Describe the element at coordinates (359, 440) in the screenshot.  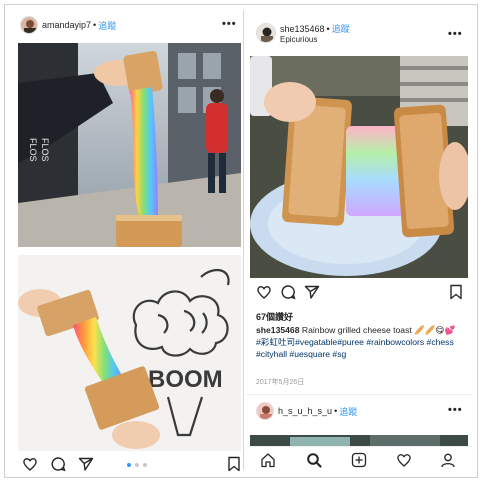
I see `next-post-photo` at that location.